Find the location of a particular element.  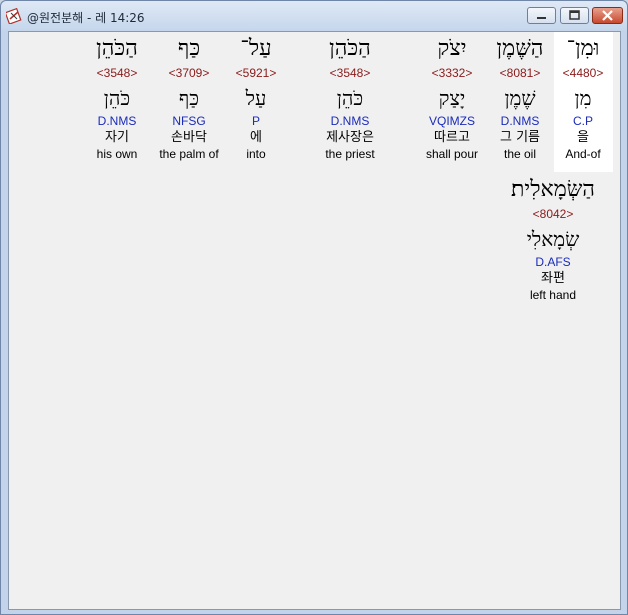

strong-number: <3332> is located at coordinates (452, 73).